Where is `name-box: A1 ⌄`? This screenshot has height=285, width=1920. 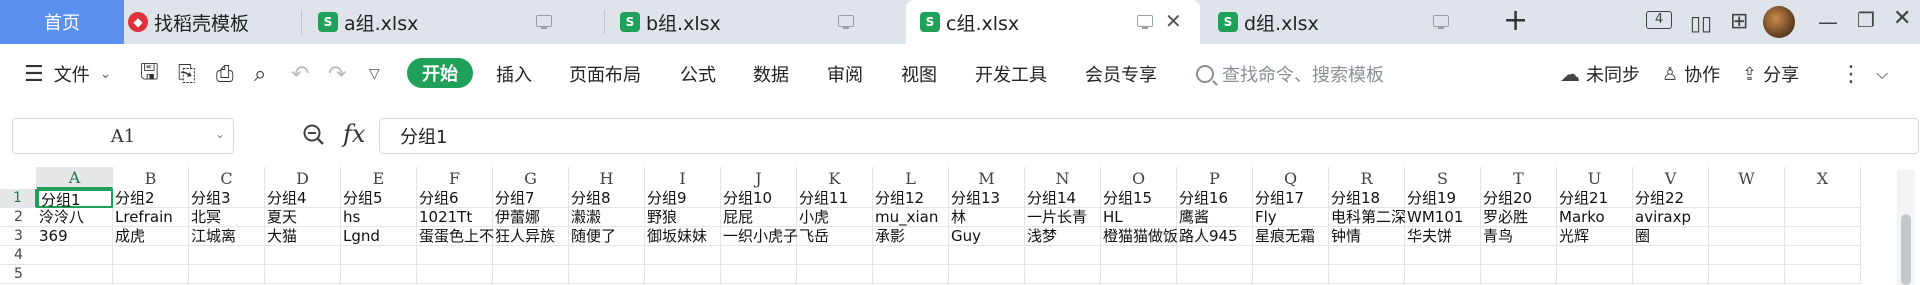 name-box: A1 ⌄ is located at coordinates (123, 136).